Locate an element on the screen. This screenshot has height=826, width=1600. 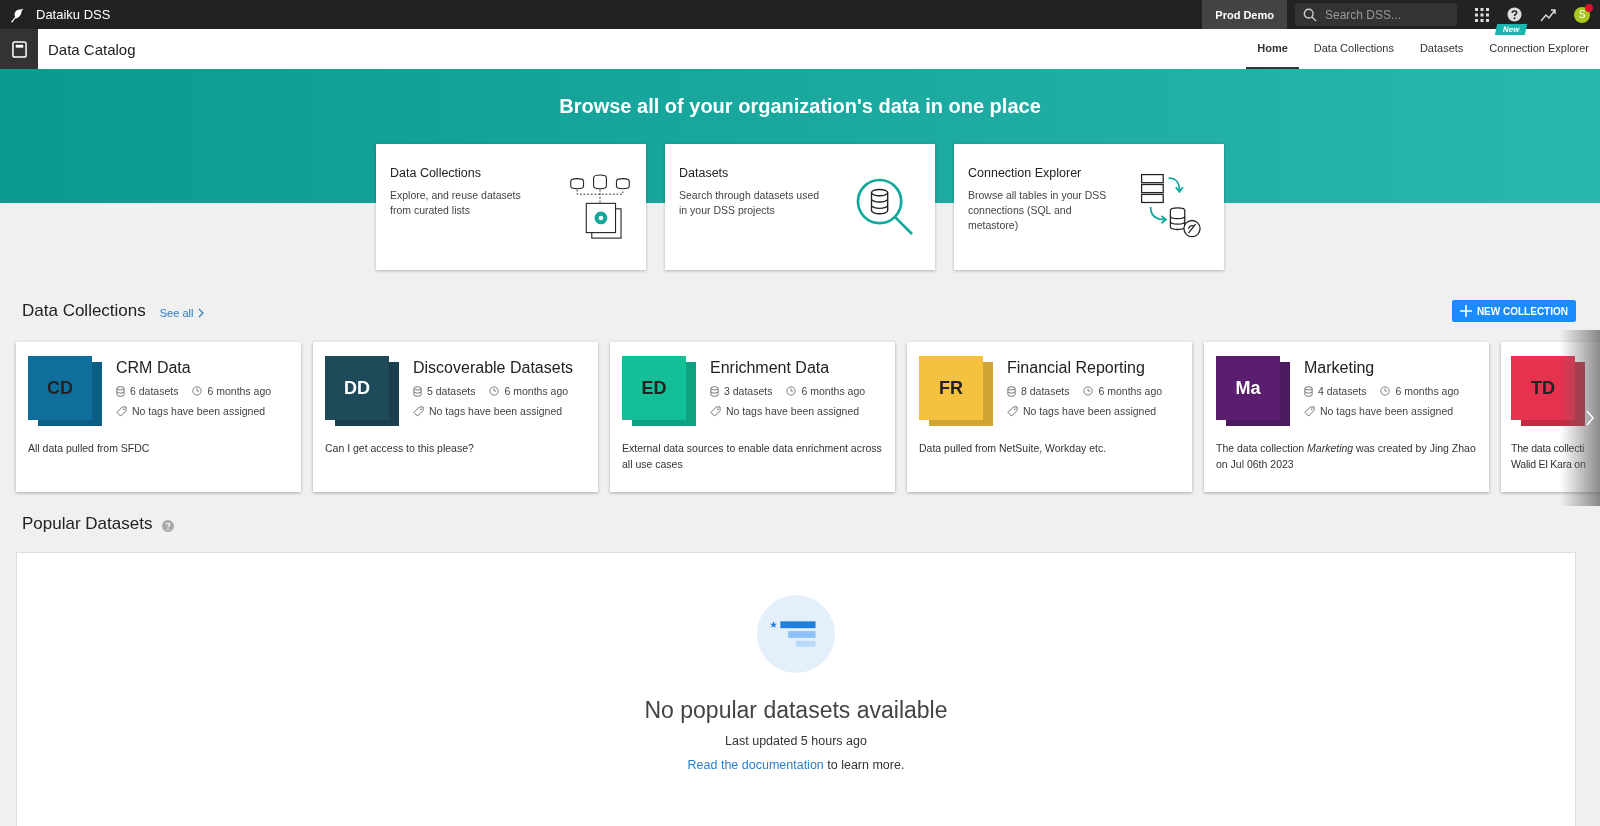
feature-description: Explore, and reuse datasets from curated lists is located at coordinates (456, 203).